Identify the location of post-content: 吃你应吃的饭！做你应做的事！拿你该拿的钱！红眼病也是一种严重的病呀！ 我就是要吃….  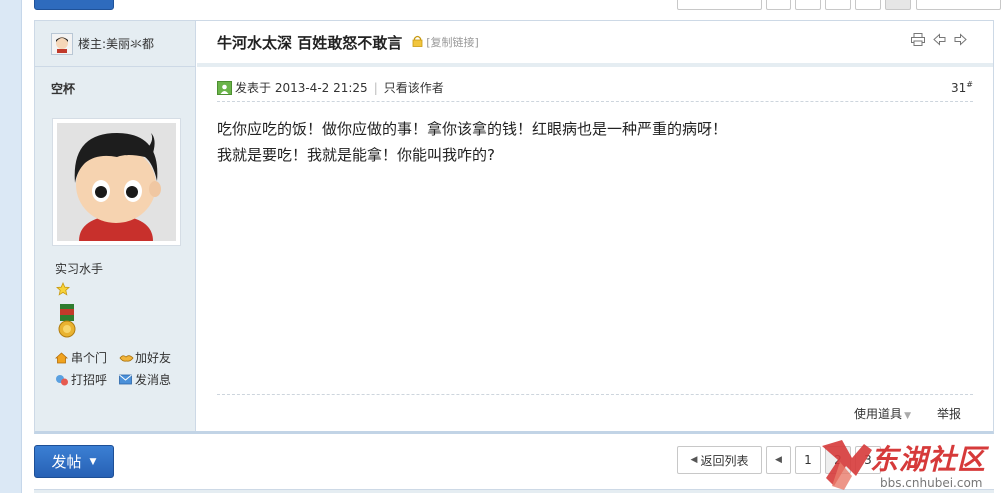
(595, 142).